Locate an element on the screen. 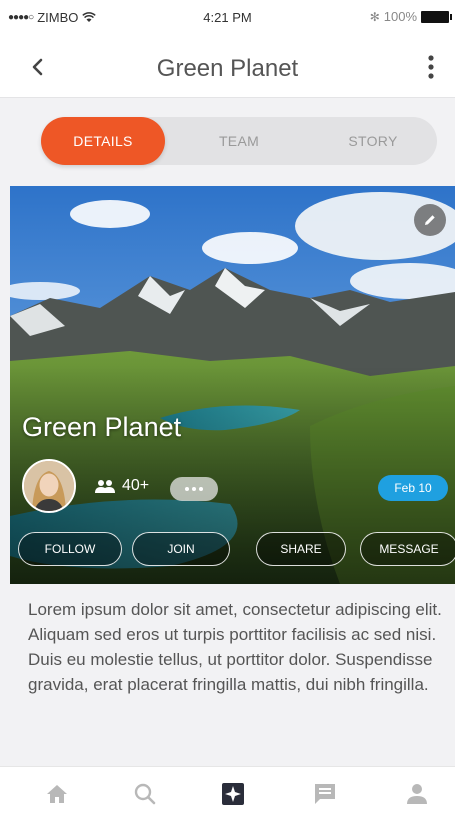 The height and width of the screenshot is (818, 455). follow-button: FOLLOW is located at coordinates (70, 549).